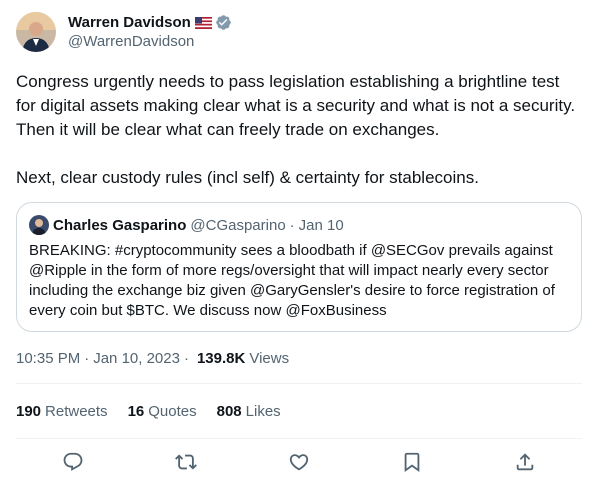 This screenshot has height=486, width=598. I want to click on quotes-count: 16, so click(136, 411).